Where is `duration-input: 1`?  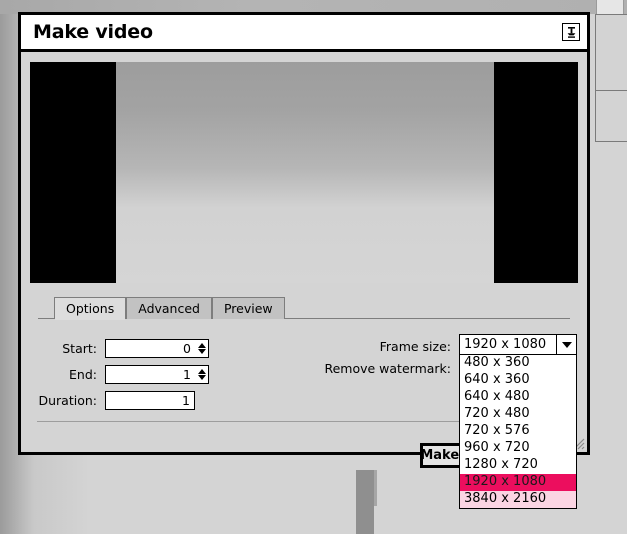
duration-input: 1 is located at coordinates (150, 400).